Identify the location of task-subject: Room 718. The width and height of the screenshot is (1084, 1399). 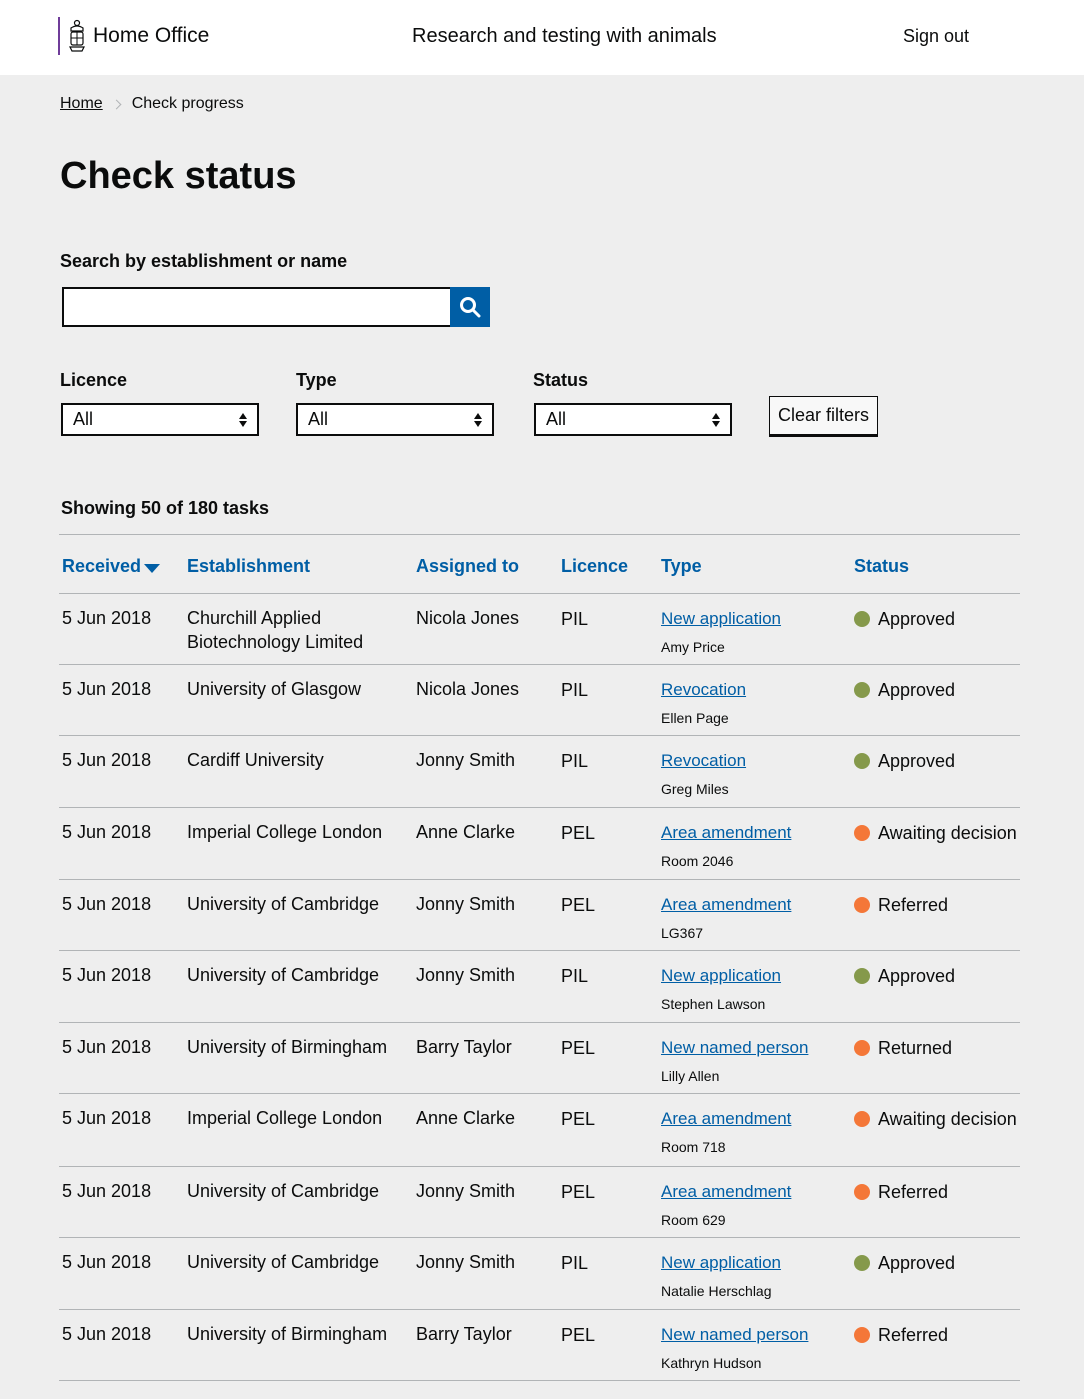
(693, 1147).